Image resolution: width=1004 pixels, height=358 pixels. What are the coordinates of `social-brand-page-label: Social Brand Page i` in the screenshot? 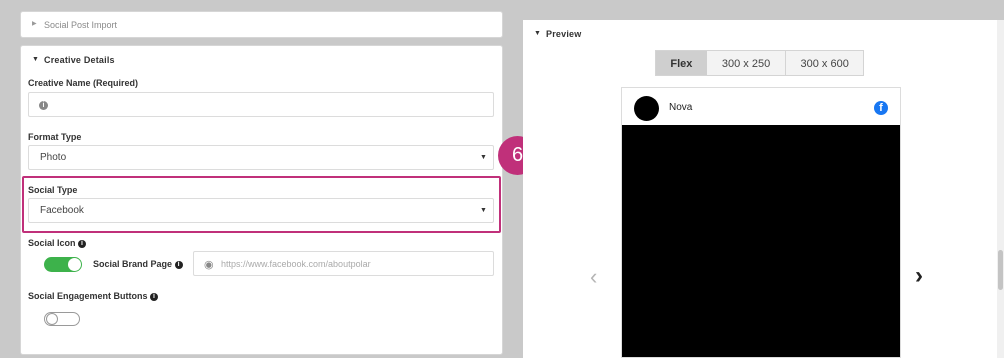 It's located at (138, 264).